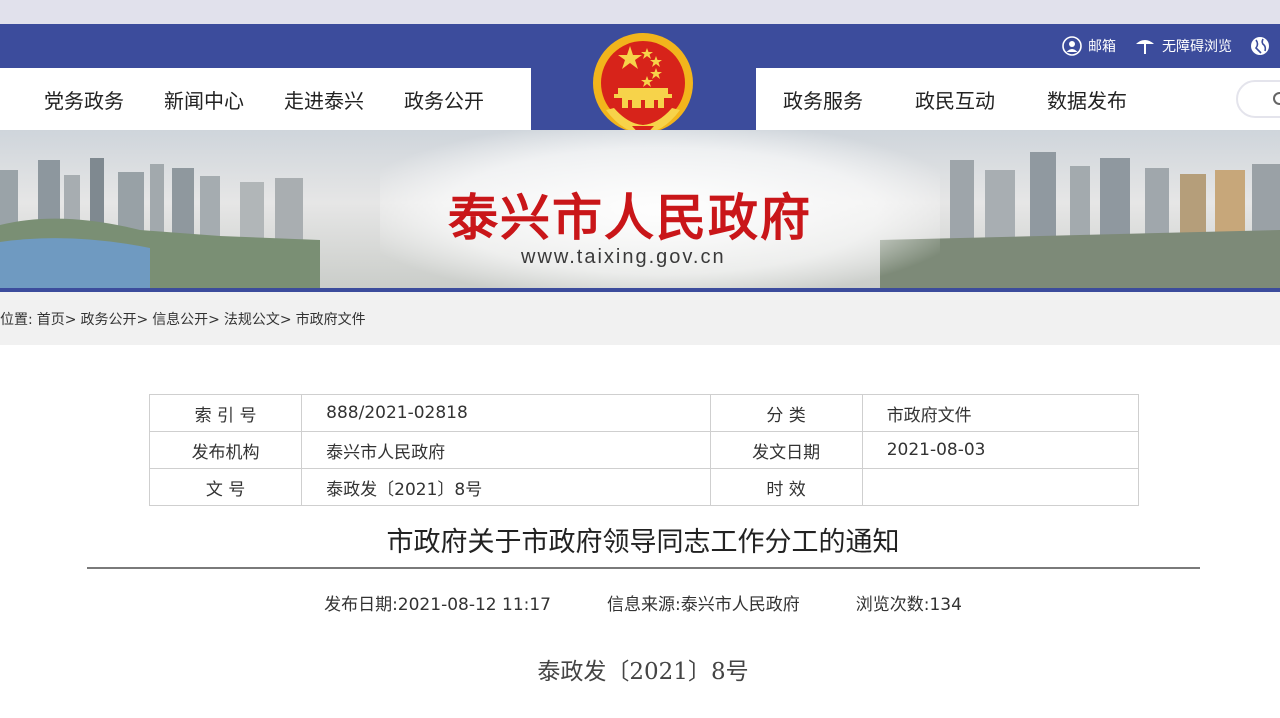 The image size is (1280, 718). I want to click on nav-item-data-release: 数据发布, so click(1087, 99).